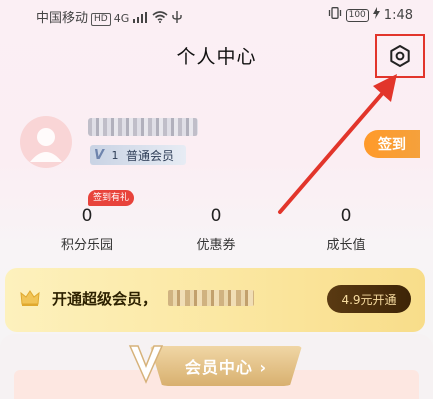 This screenshot has height=399, width=433. I want to click on battery-indicator: 100, so click(357, 15).